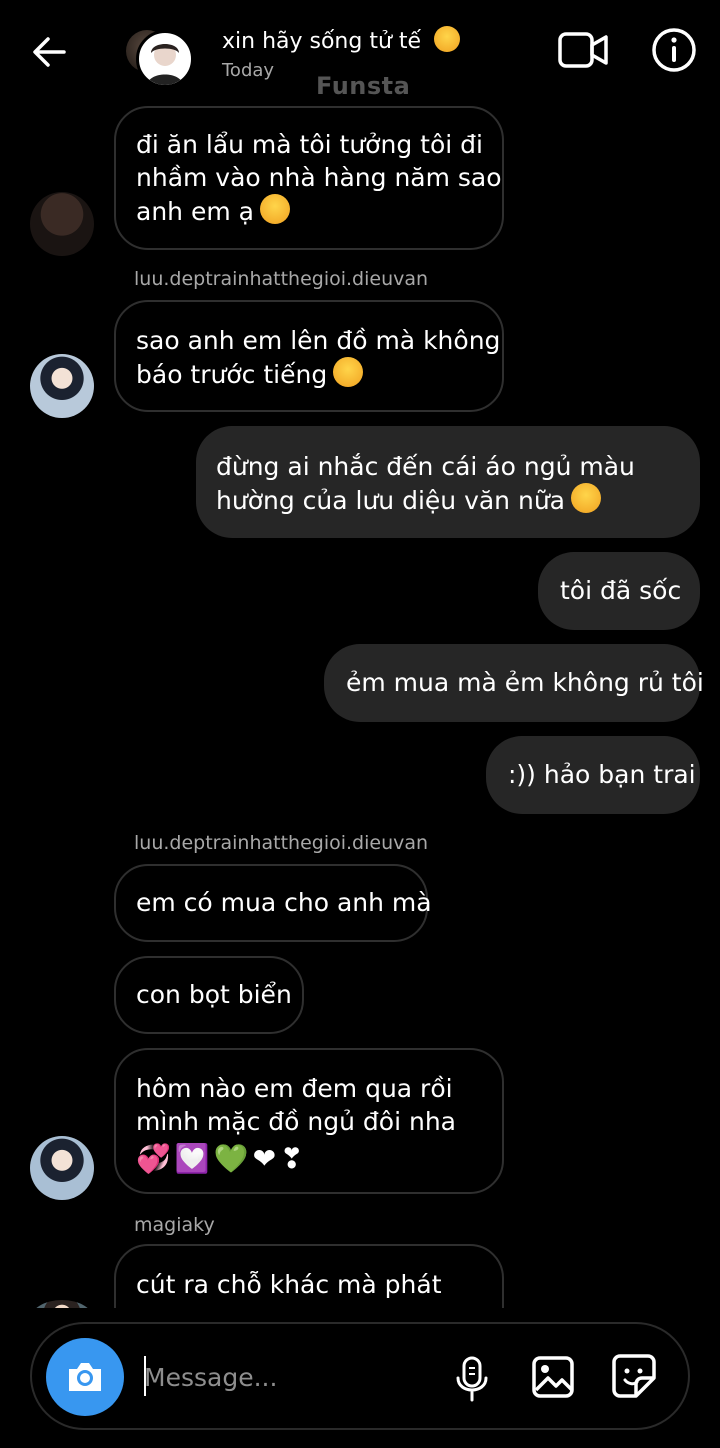  Describe the element at coordinates (296, 1121) in the screenshot. I see `message-text: mình mặc đồ ngủ đôi nha` at that location.